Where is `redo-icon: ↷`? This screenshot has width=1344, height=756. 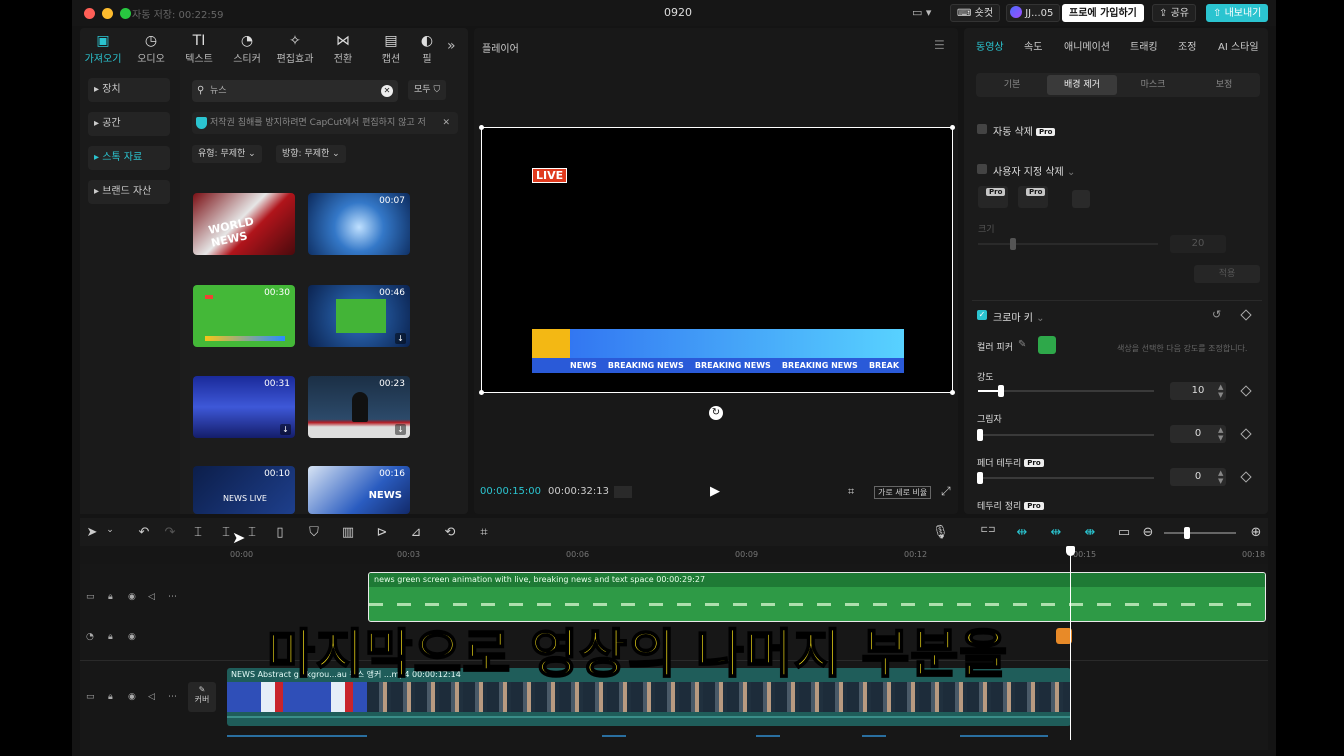
redo-icon: ↷ is located at coordinates (170, 532).